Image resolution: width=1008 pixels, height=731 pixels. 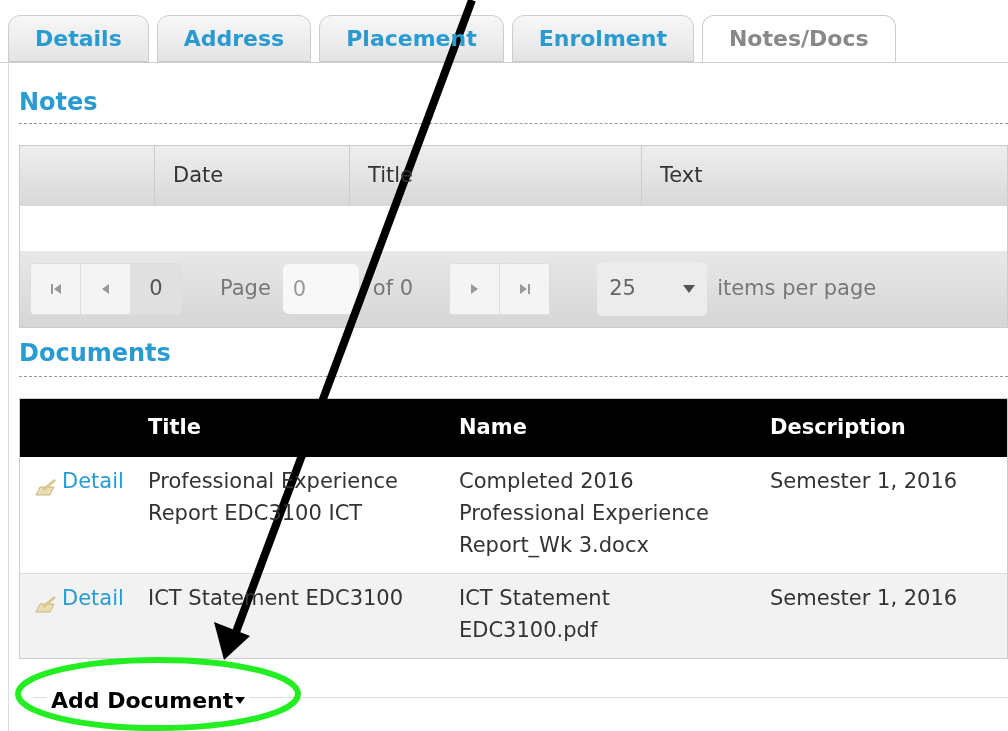 I want to click on section-heading: Notes, so click(x=59, y=102).